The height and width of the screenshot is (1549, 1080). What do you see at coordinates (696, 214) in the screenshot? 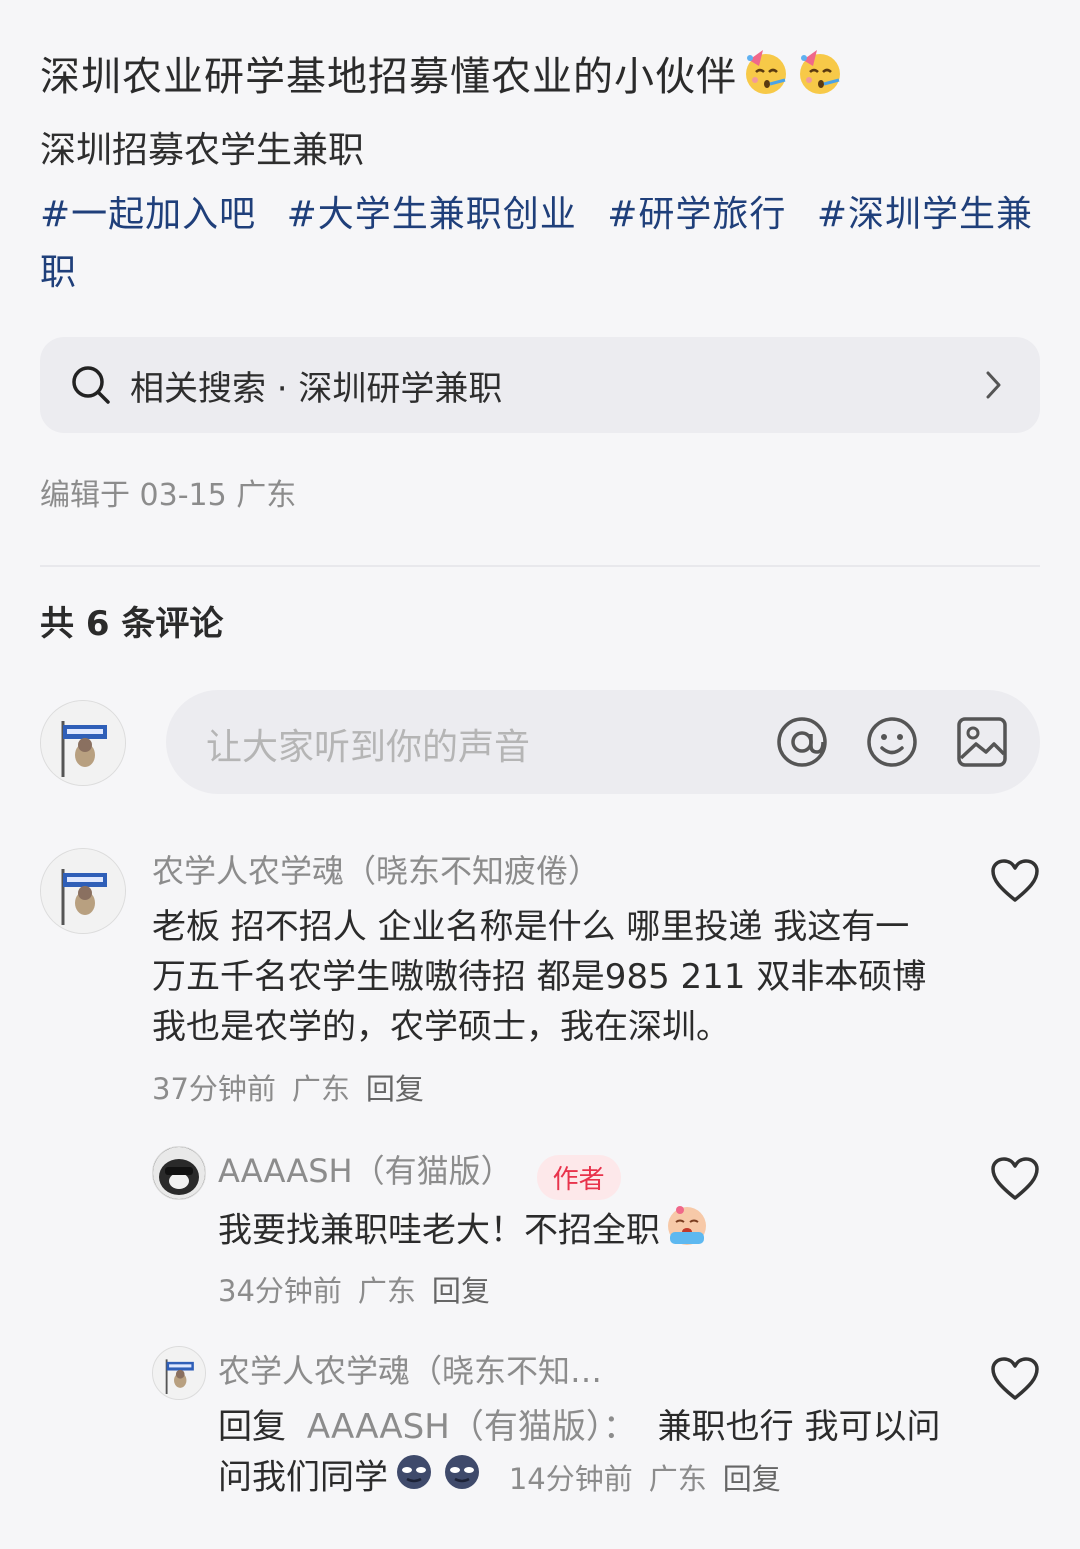
I see `tag-link: #研学旅行` at bounding box center [696, 214].